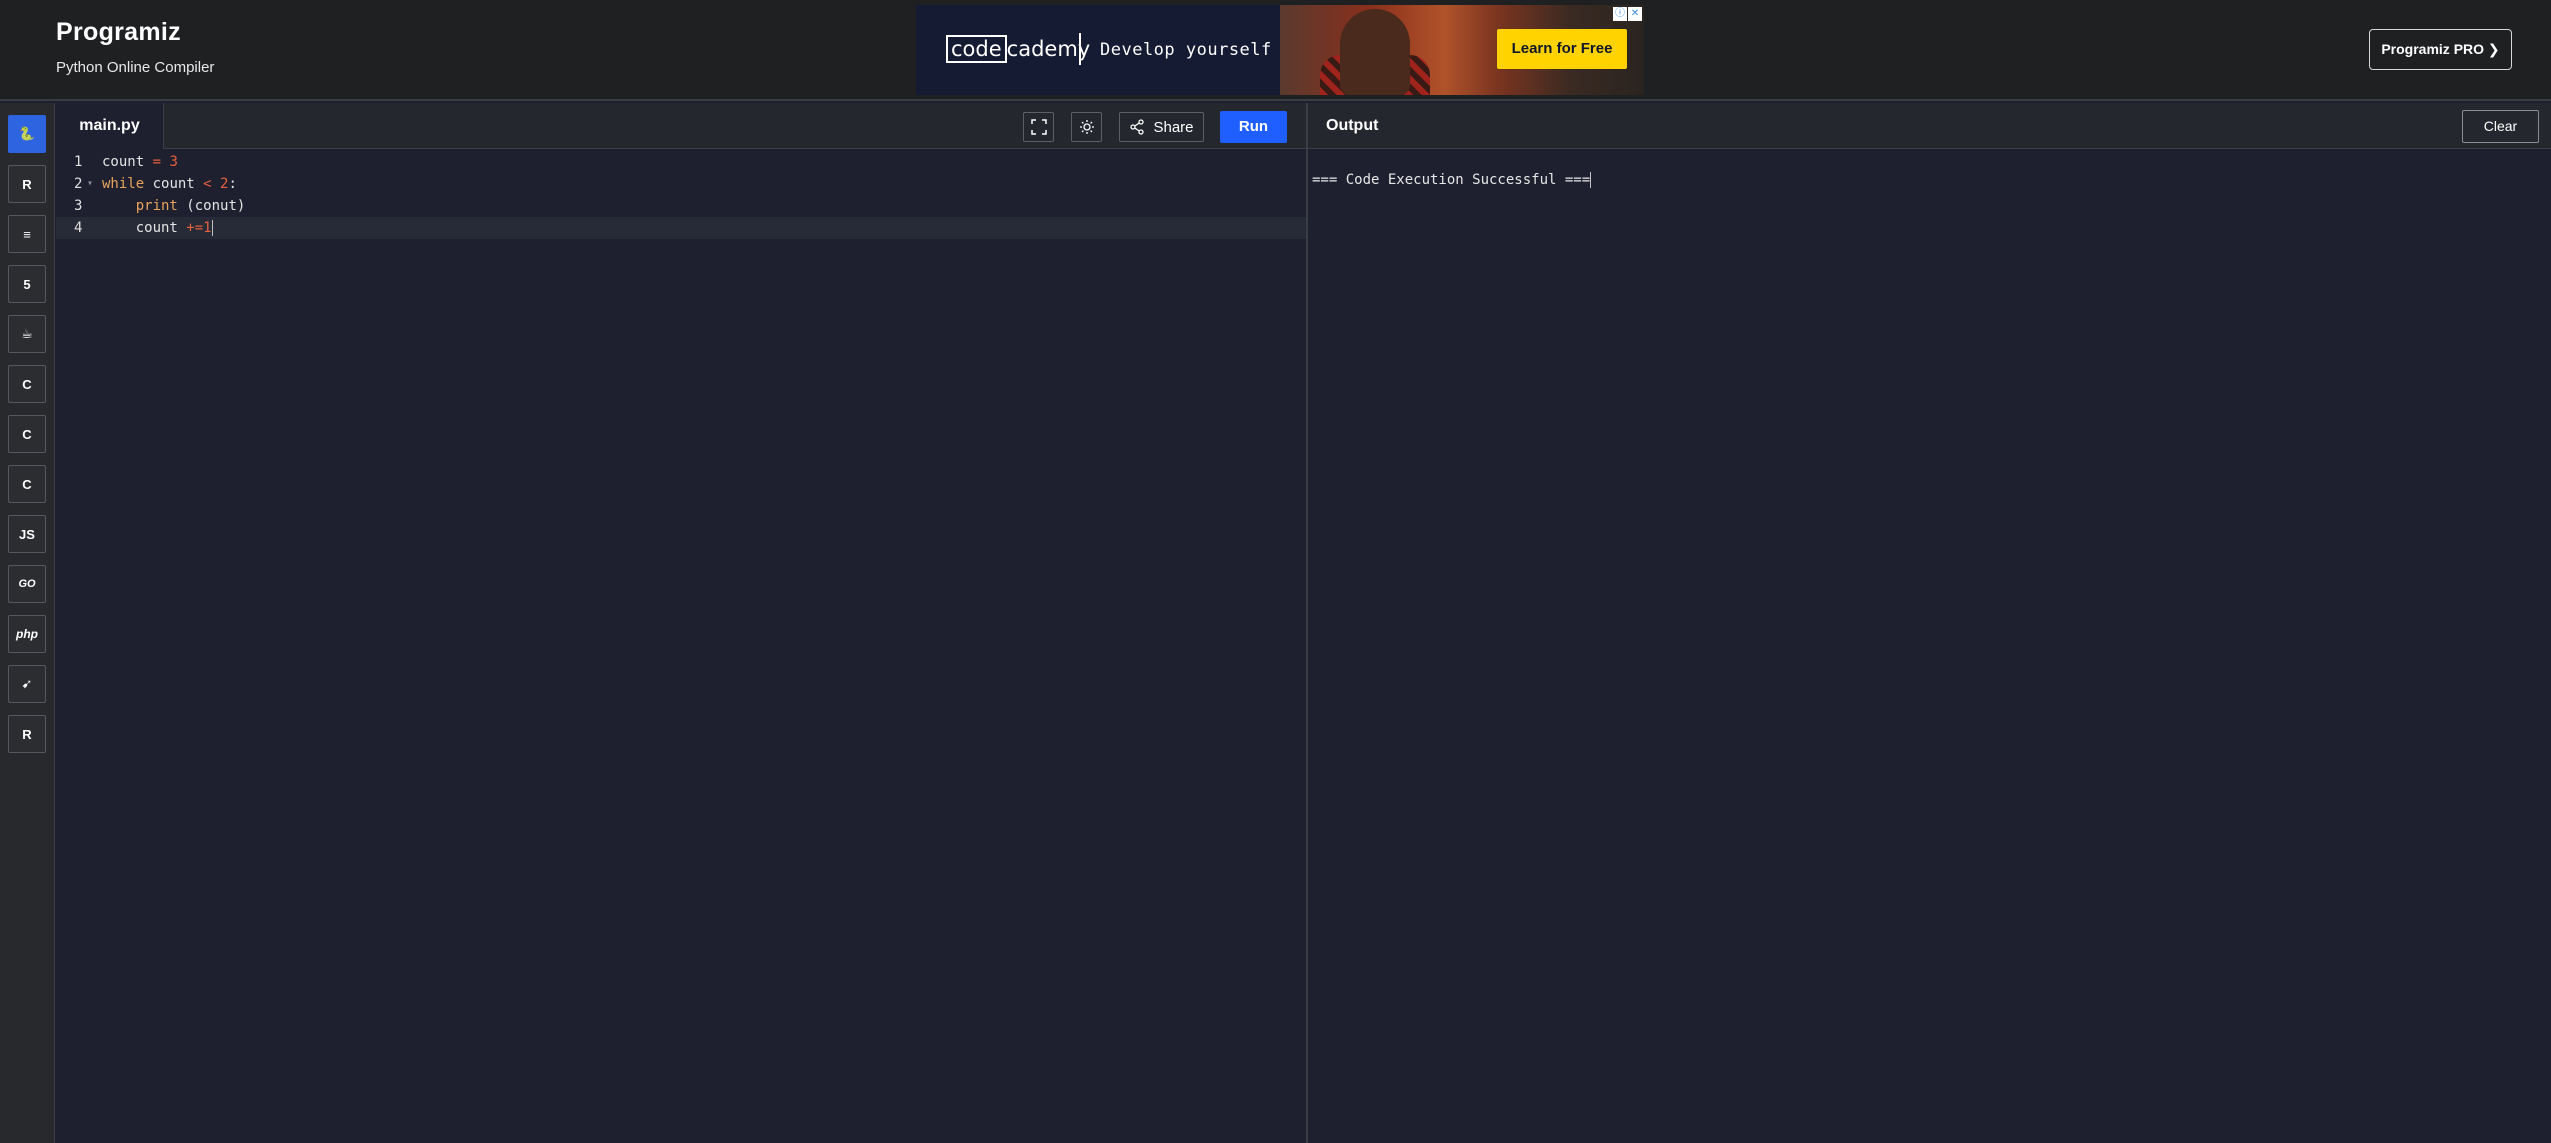 Image resolution: width=2551 pixels, height=1143 pixels. What do you see at coordinates (681, 184) in the screenshot?
I see `code-line: 2 ▾ while count < 2:` at bounding box center [681, 184].